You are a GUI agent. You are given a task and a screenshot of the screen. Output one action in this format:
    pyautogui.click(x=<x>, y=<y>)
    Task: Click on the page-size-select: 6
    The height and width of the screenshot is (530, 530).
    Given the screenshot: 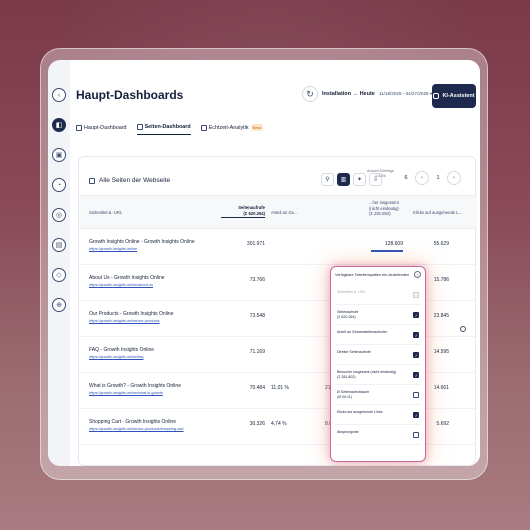 What is the action you would take?
    pyautogui.click(x=406, y=178)
    